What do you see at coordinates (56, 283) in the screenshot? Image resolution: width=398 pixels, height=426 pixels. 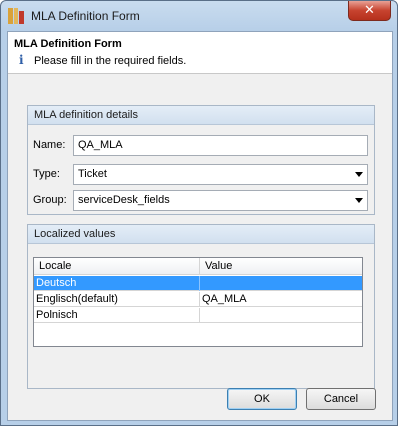 I see `locale-cell: Deutsch` at bounding box center [56, 283].